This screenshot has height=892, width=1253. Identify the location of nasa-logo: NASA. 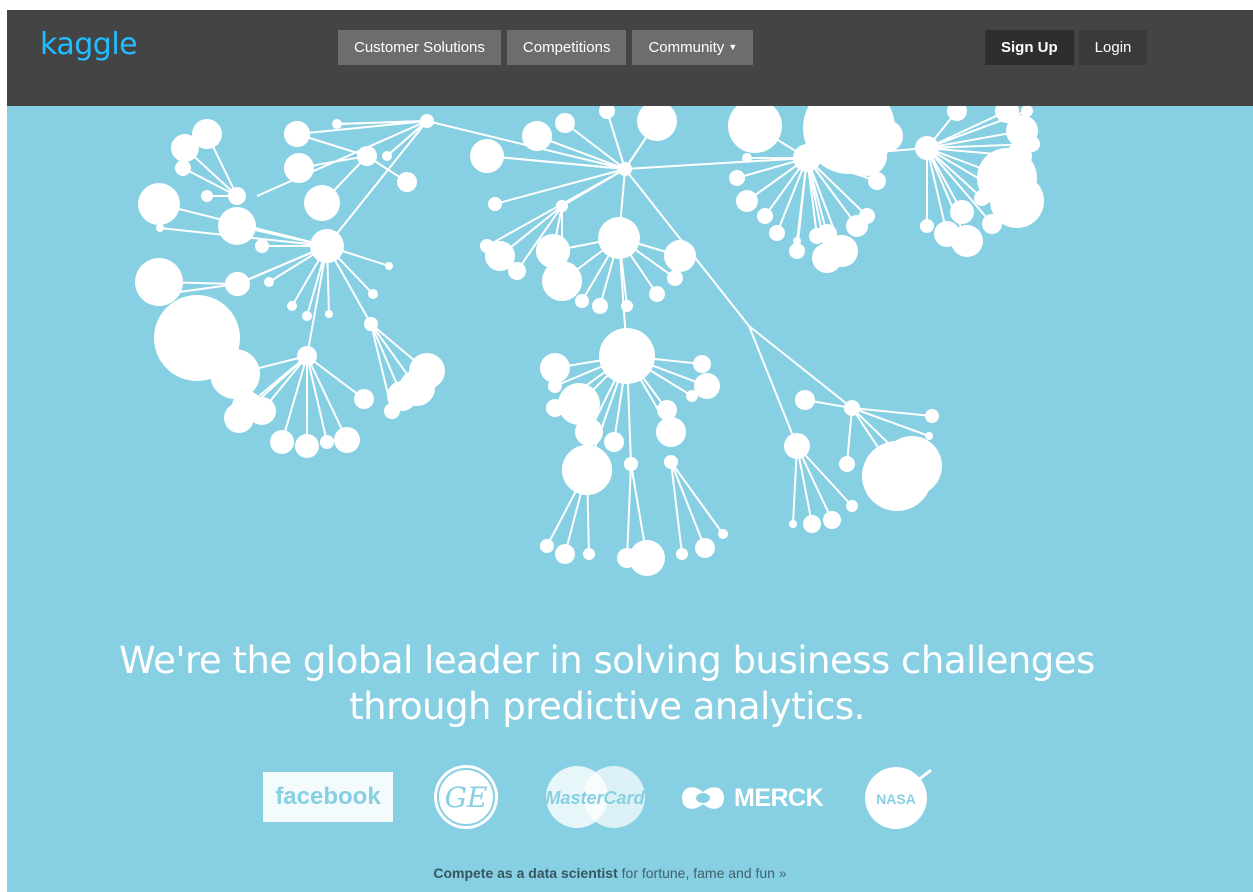
(898, 797).